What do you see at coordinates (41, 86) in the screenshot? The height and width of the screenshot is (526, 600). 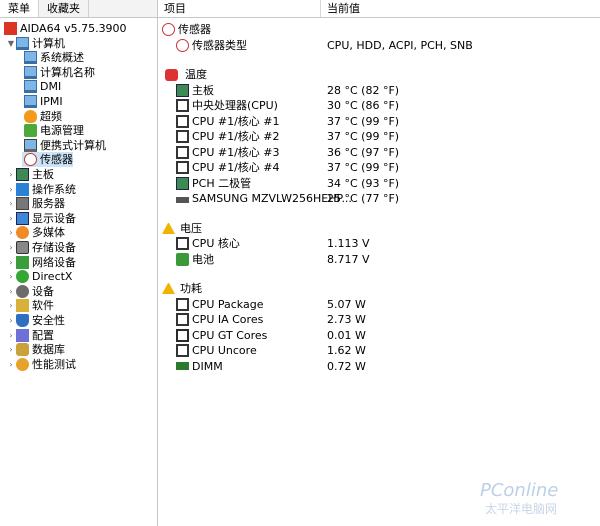 I see `tree-item: DMI` at bounding box center [41, 86].